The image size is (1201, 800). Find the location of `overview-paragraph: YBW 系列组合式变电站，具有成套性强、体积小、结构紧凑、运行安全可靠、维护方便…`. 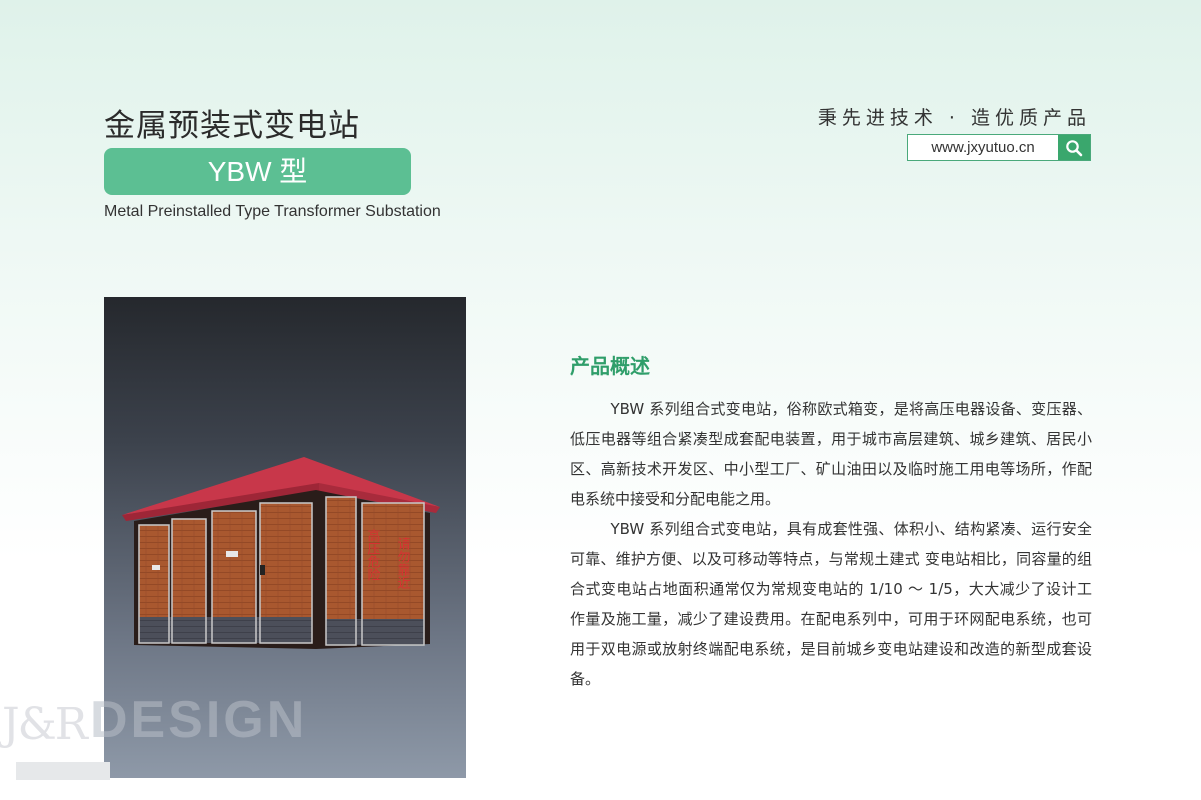

overview-paragraph: YBW 系列组合式变电站，具有成套性强、体积小、结构紧凑、运行安全可靠、维护方便… is located at coordinates (831, 604).